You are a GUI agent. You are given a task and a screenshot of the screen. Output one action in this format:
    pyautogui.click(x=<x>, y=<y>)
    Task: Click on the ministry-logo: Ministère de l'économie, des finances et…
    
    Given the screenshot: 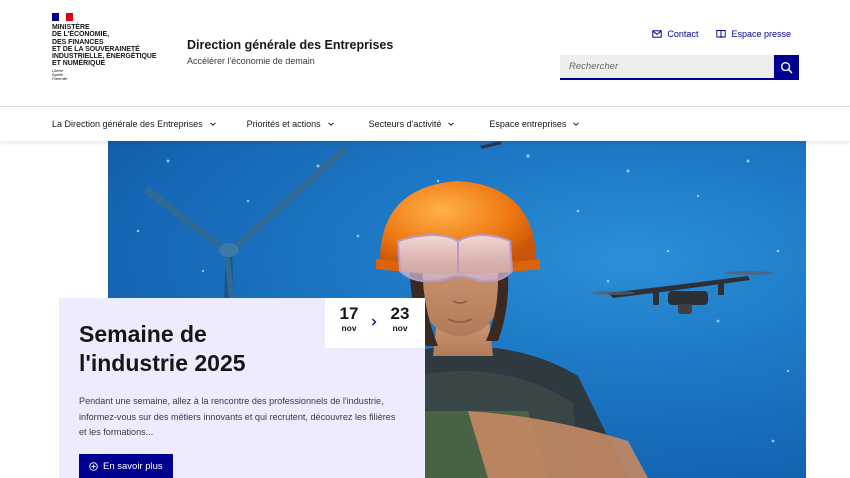 What is the action you would take?
    pyautogui.click(x=104, y=47)
    